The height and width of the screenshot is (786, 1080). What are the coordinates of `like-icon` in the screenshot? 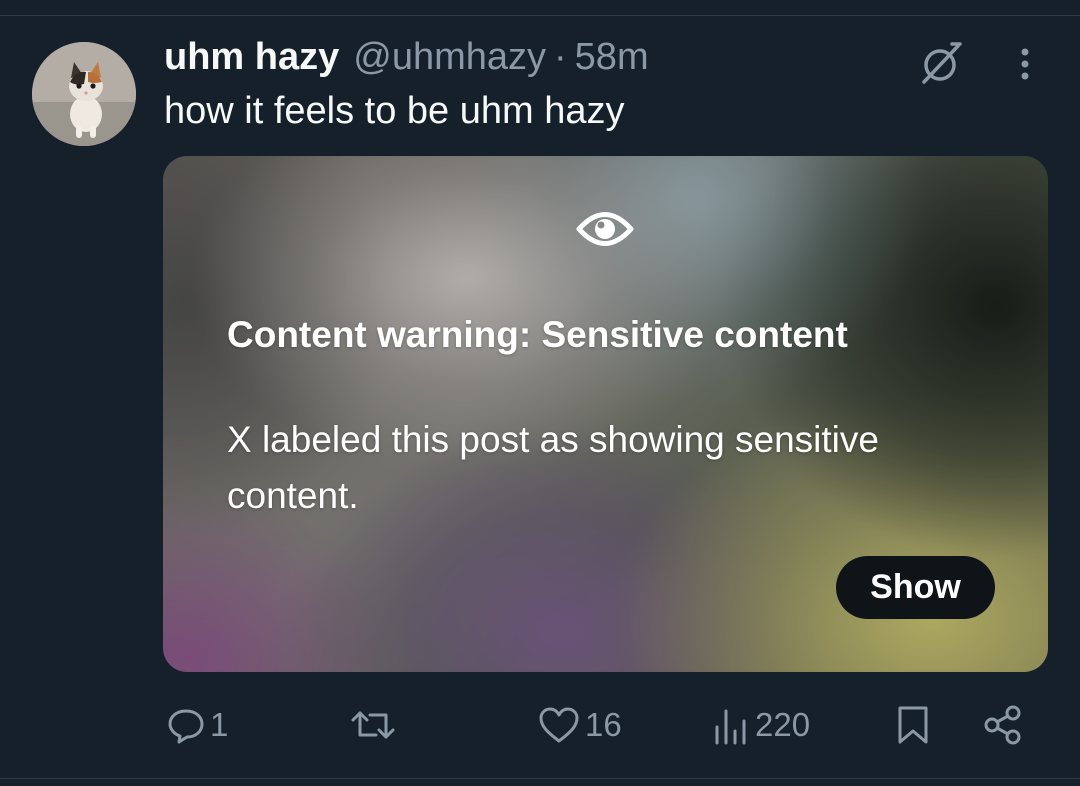 It's located at (559, 725).